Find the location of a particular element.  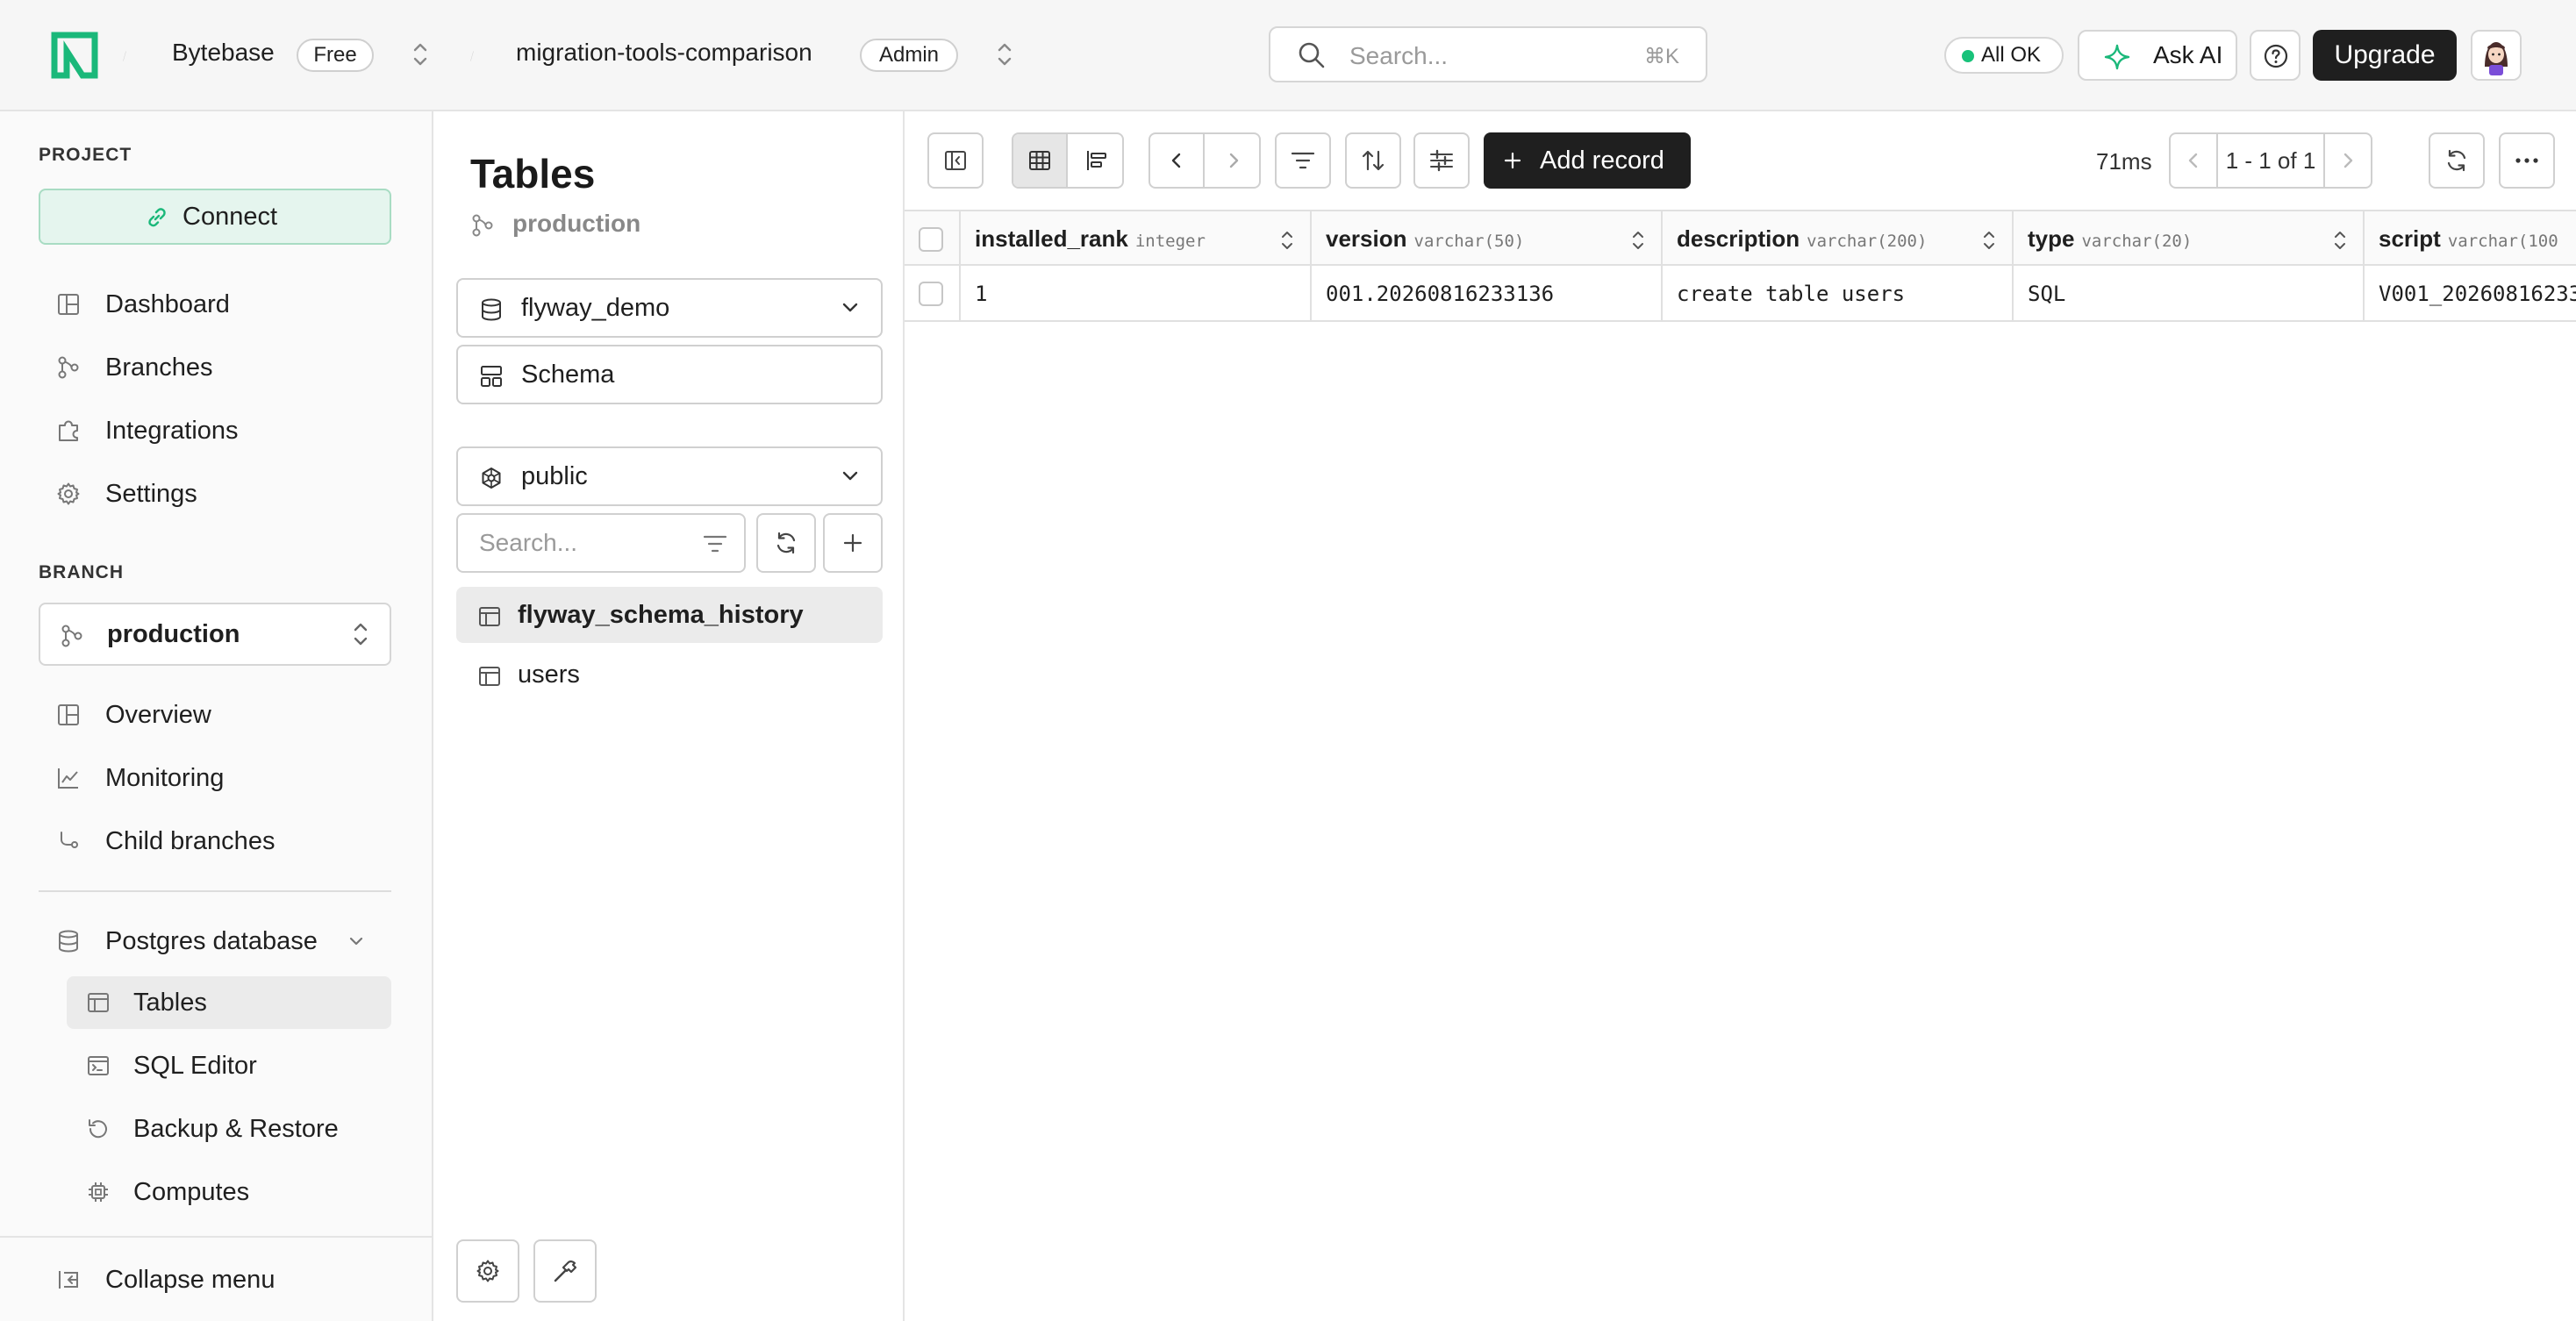

table-list-item: users is located at coordinates (669, 674).